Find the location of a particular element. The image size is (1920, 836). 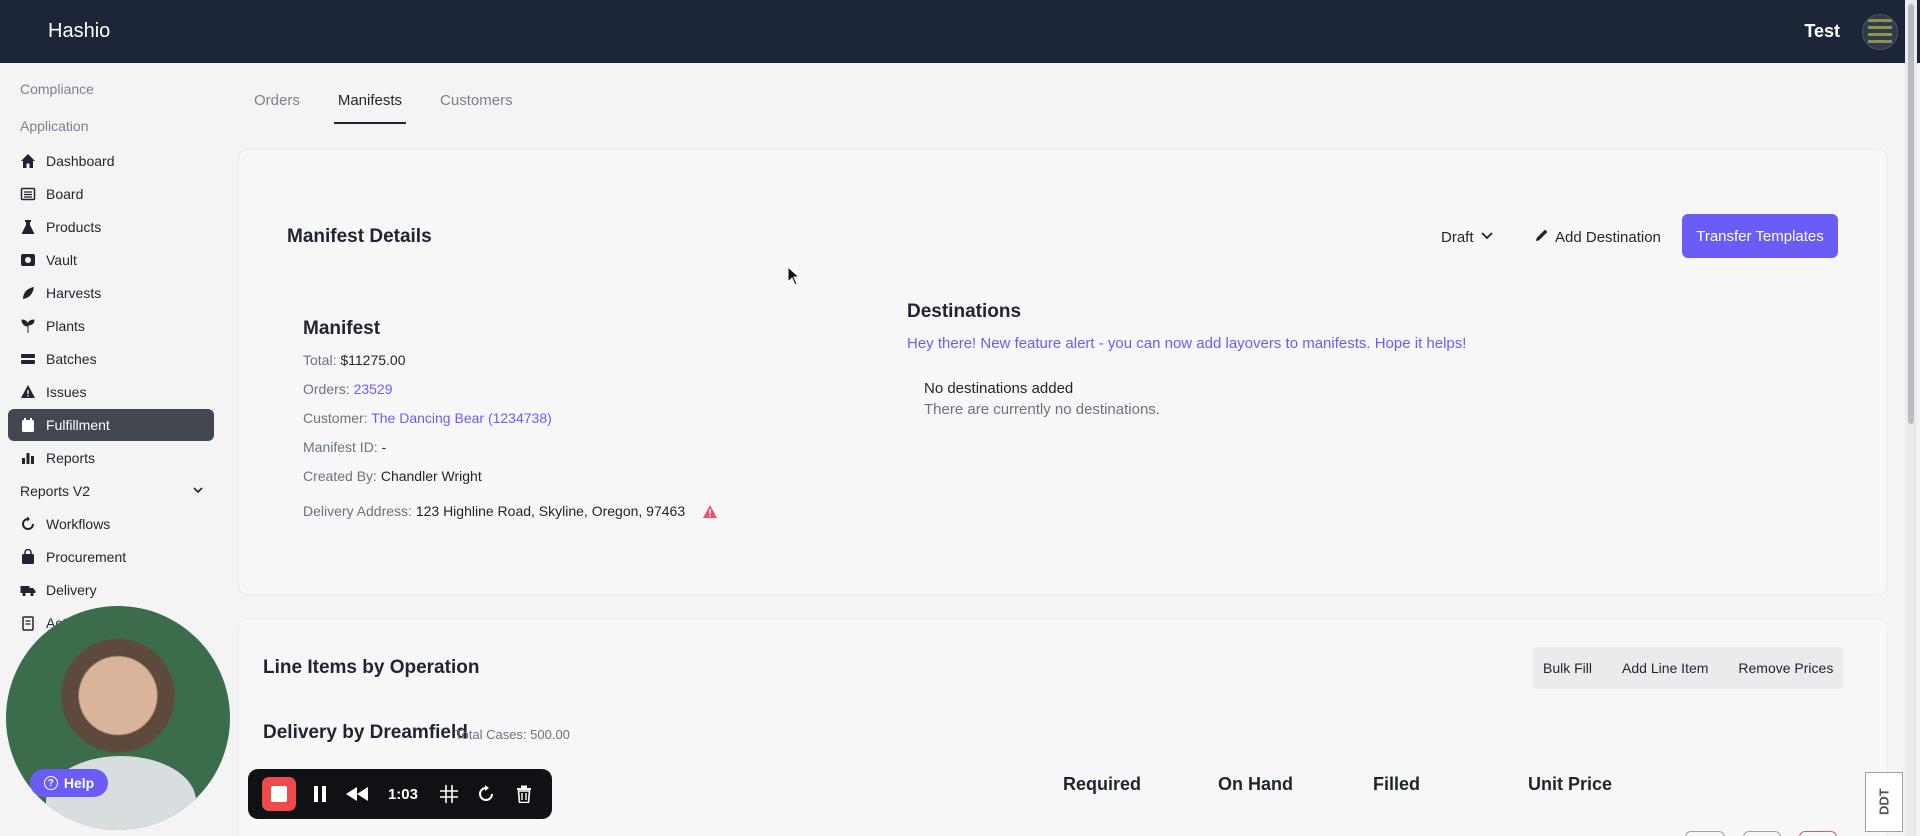

sidebar-item-label: Plants is located at coordinates (65, 326).